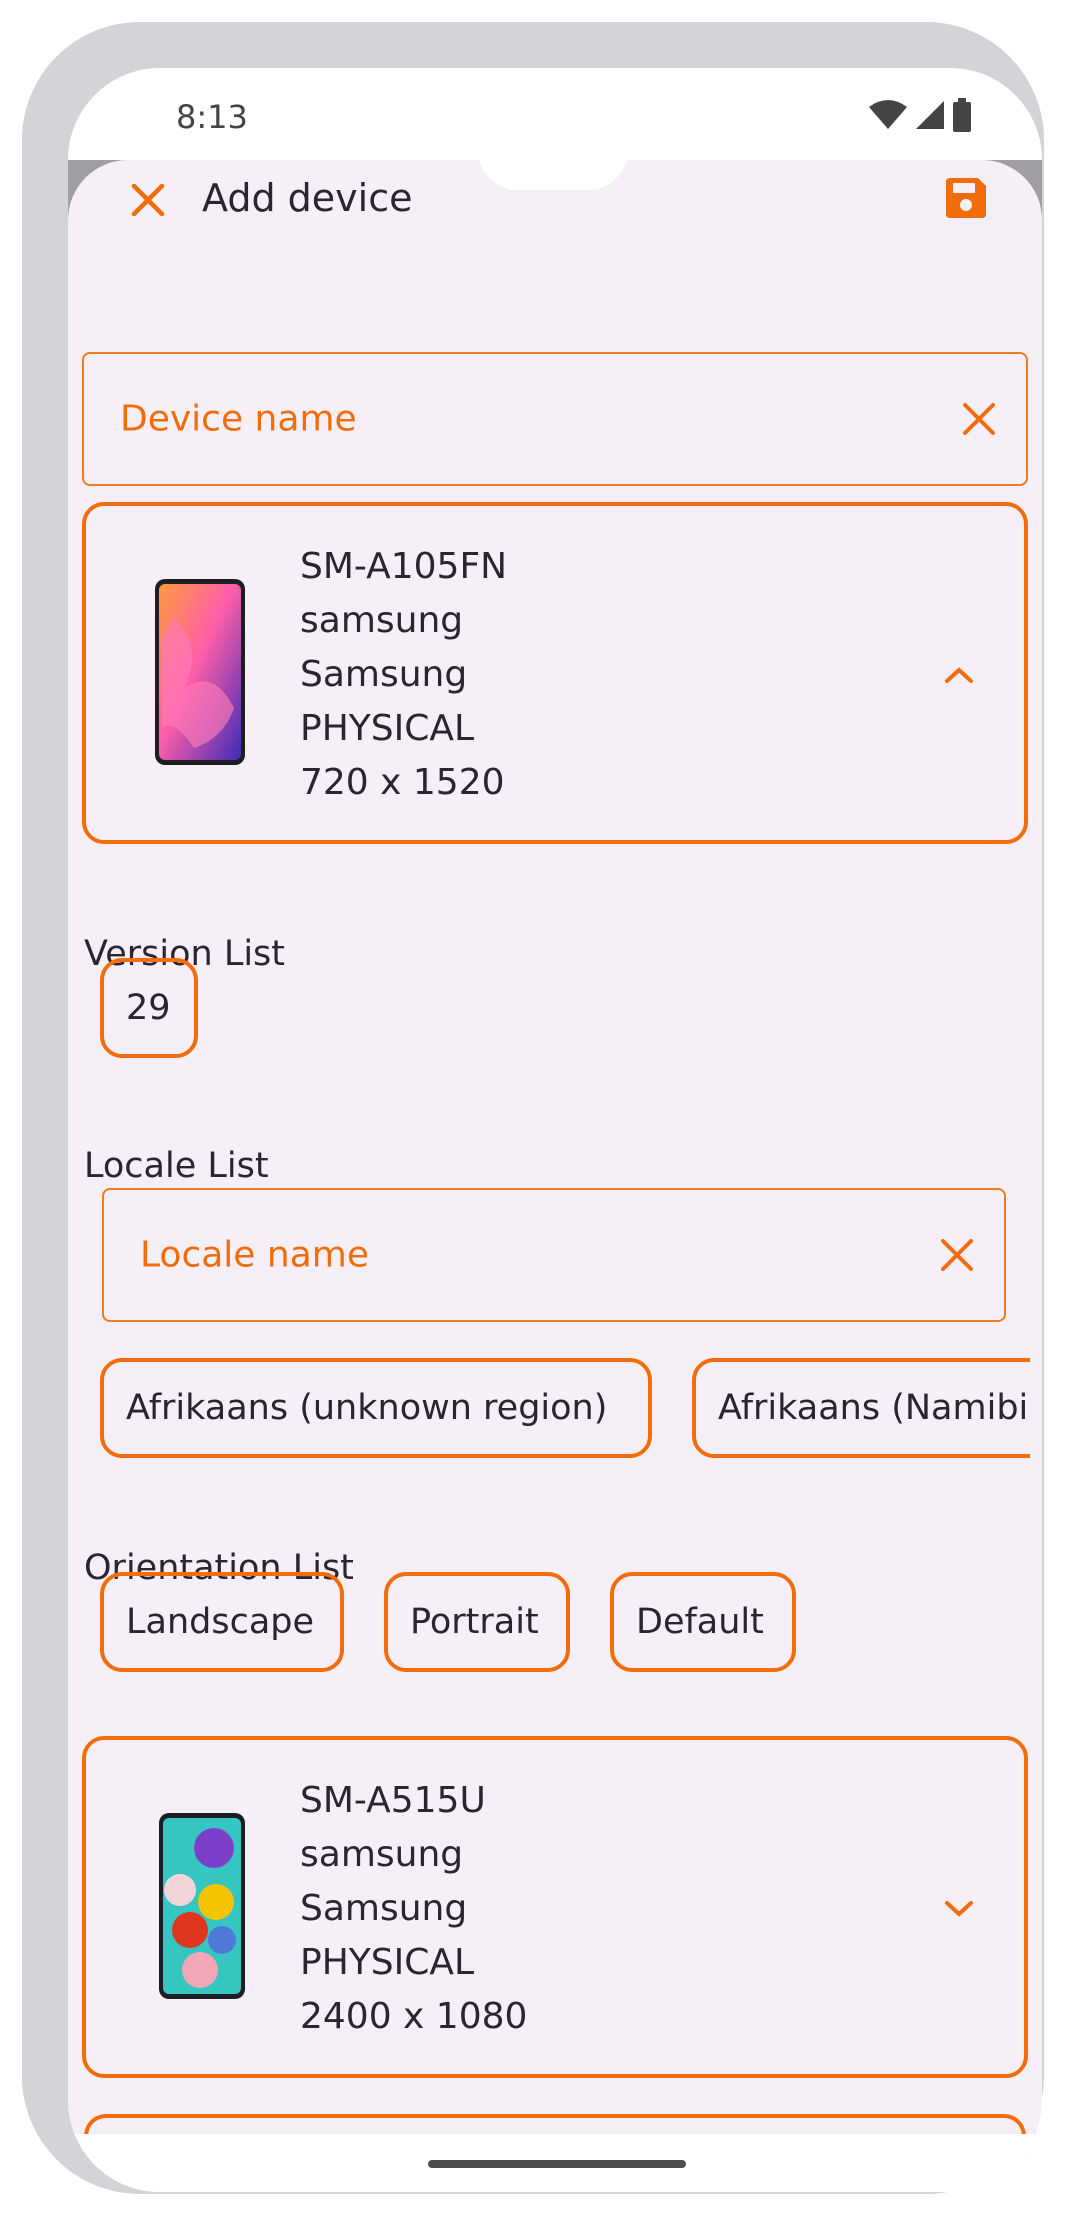  I want to click on clear-device-name-button, so click(979, 419).